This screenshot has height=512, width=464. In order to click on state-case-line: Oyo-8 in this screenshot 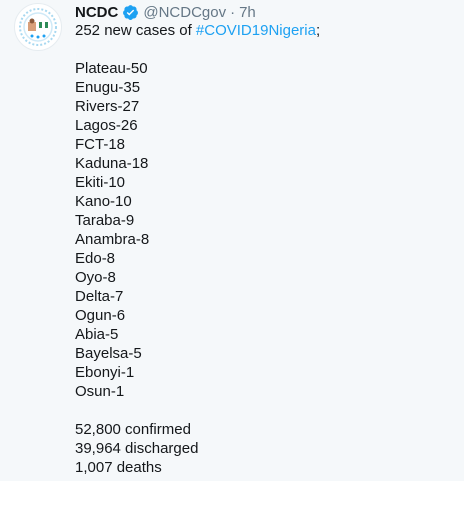, I will do `click(95, 277)`.